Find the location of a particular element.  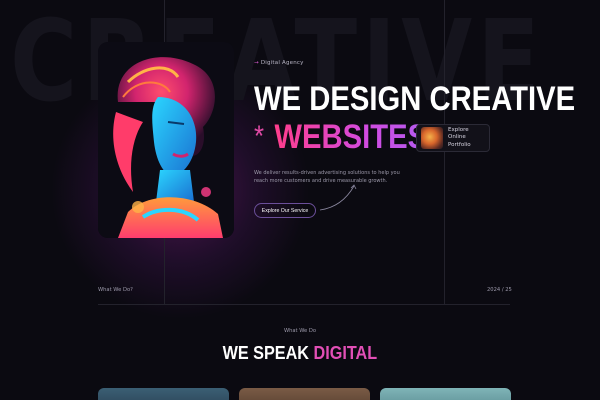

portfolio-thumbnail is located at coordinates (432, 138).